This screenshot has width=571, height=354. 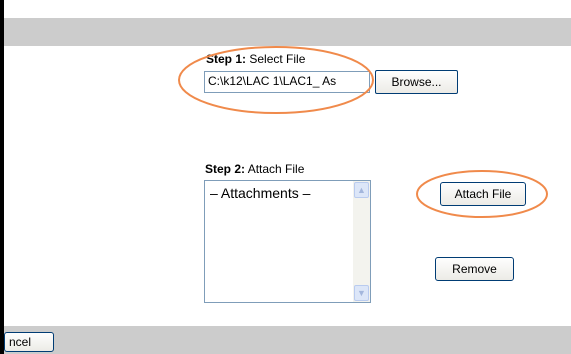 I want to click on scroll-down-arrow-icon: ▼, so click(x=361, y=293).